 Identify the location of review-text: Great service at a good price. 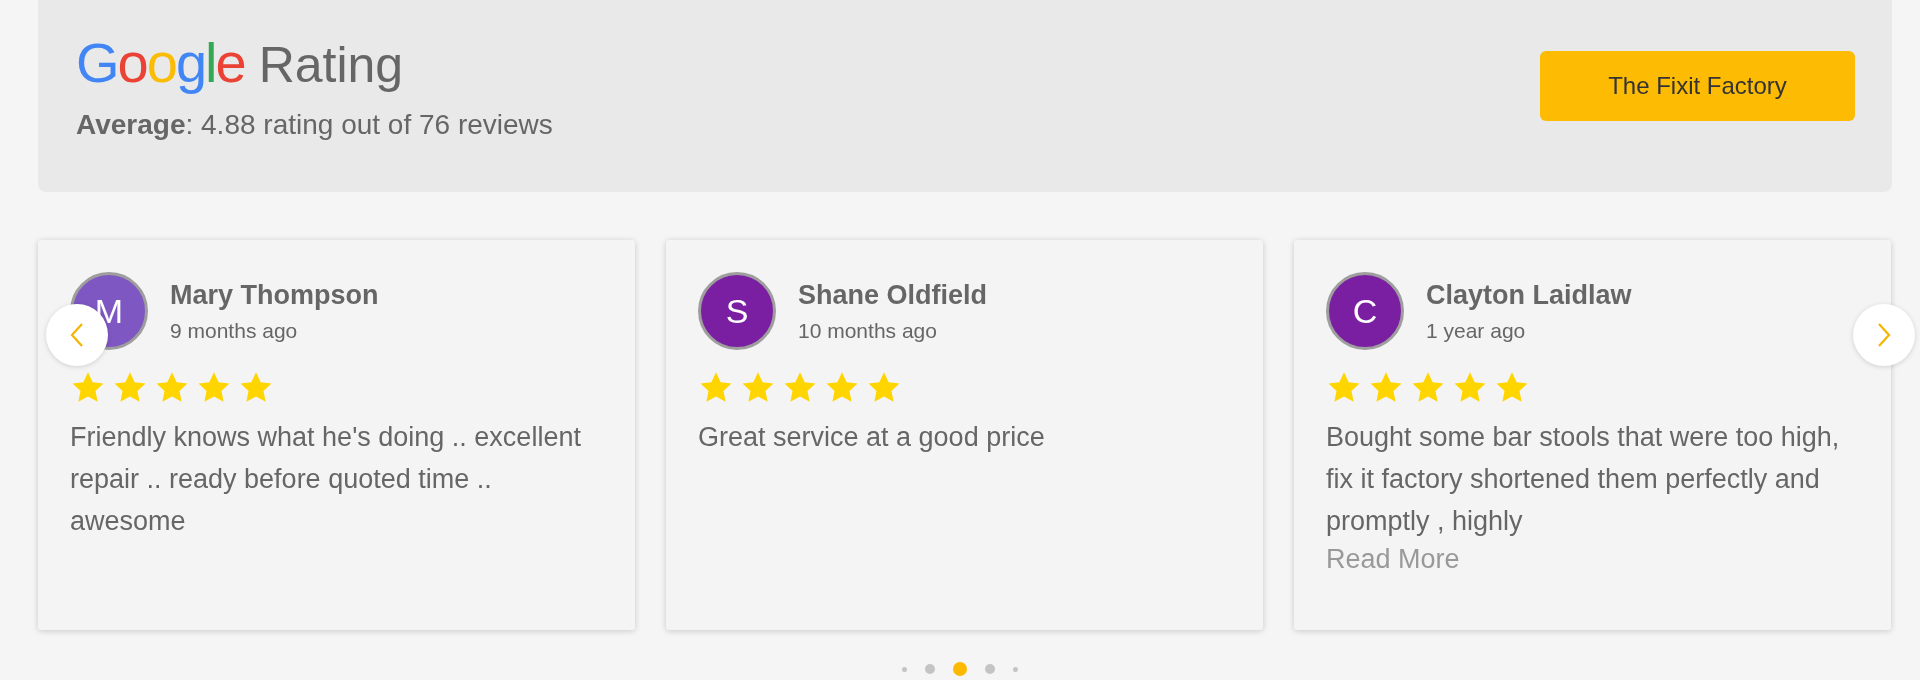
(872, 437).